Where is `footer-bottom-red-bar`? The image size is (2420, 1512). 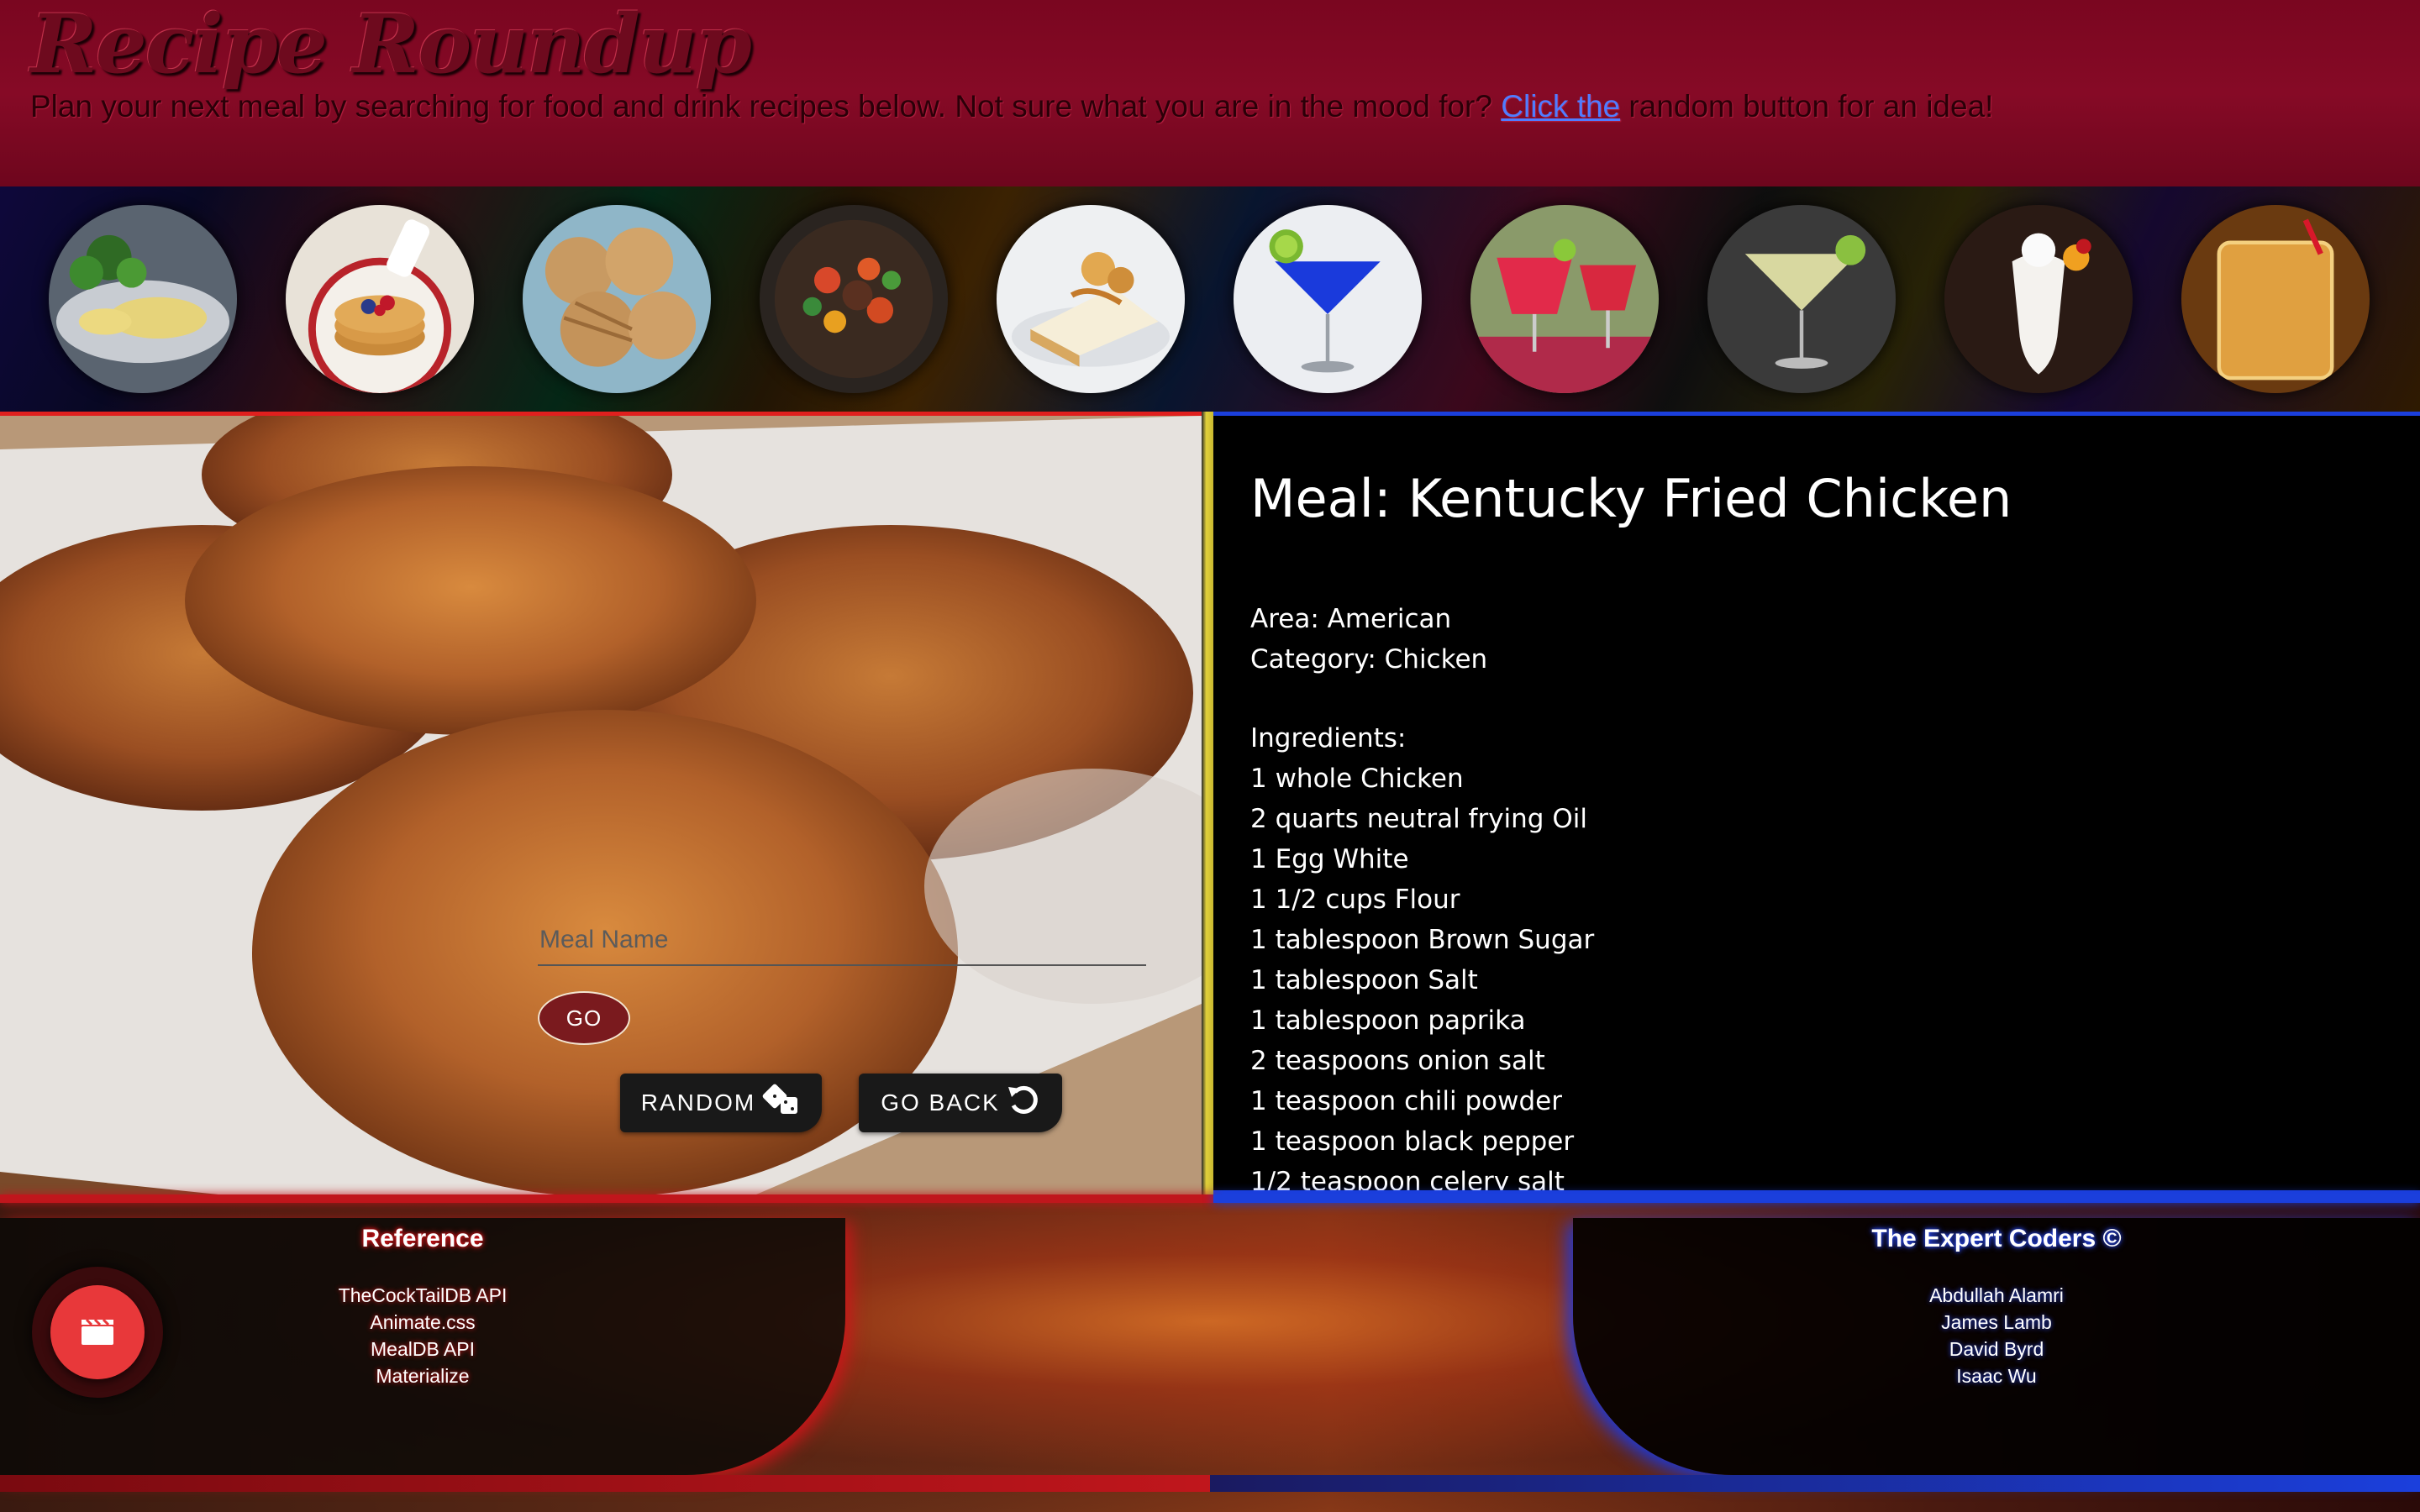
footer-bottom-red-bar is located at coordinates (605, 1483).